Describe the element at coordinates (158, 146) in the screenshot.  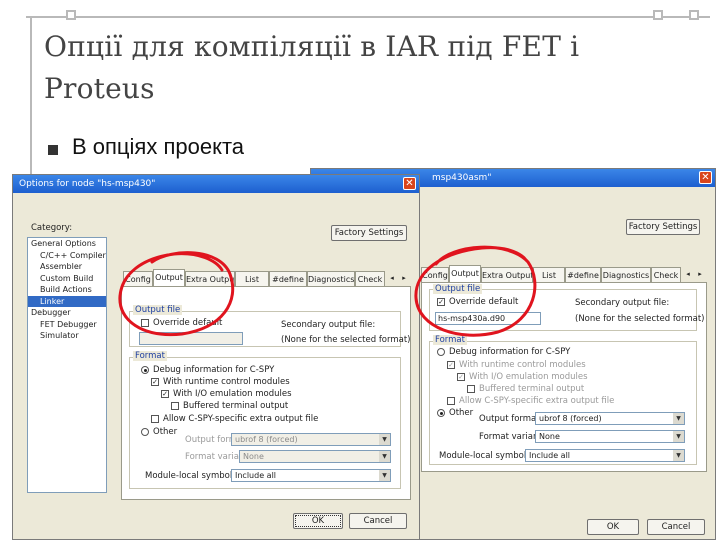
I see `bullet-text: В опціях проекта` at that location.